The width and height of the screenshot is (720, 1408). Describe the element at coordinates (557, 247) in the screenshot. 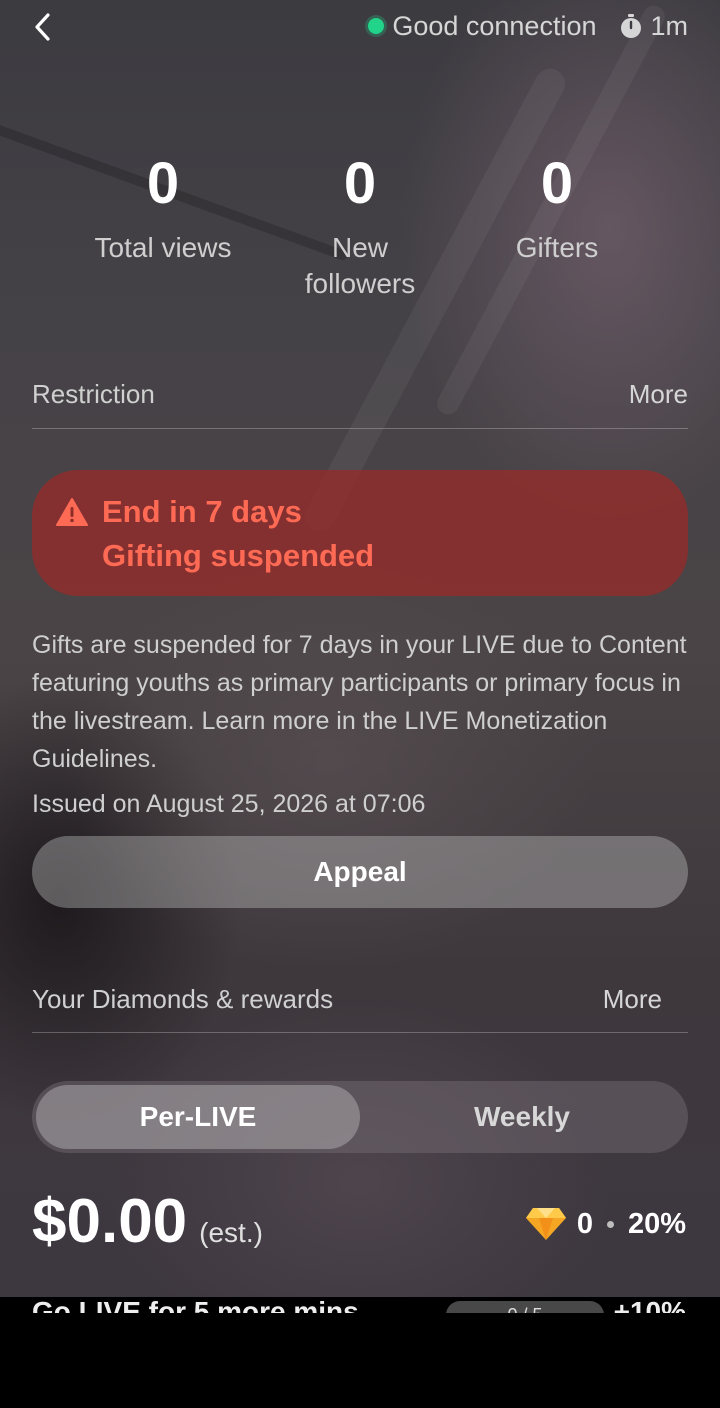

I see `stat-label: Gifters` at that location.